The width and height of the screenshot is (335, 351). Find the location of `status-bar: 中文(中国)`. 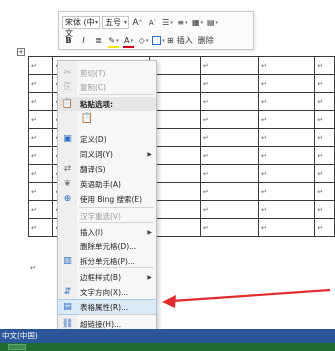

status-bar: 中文(中国) is located at coordinates (167, 336).